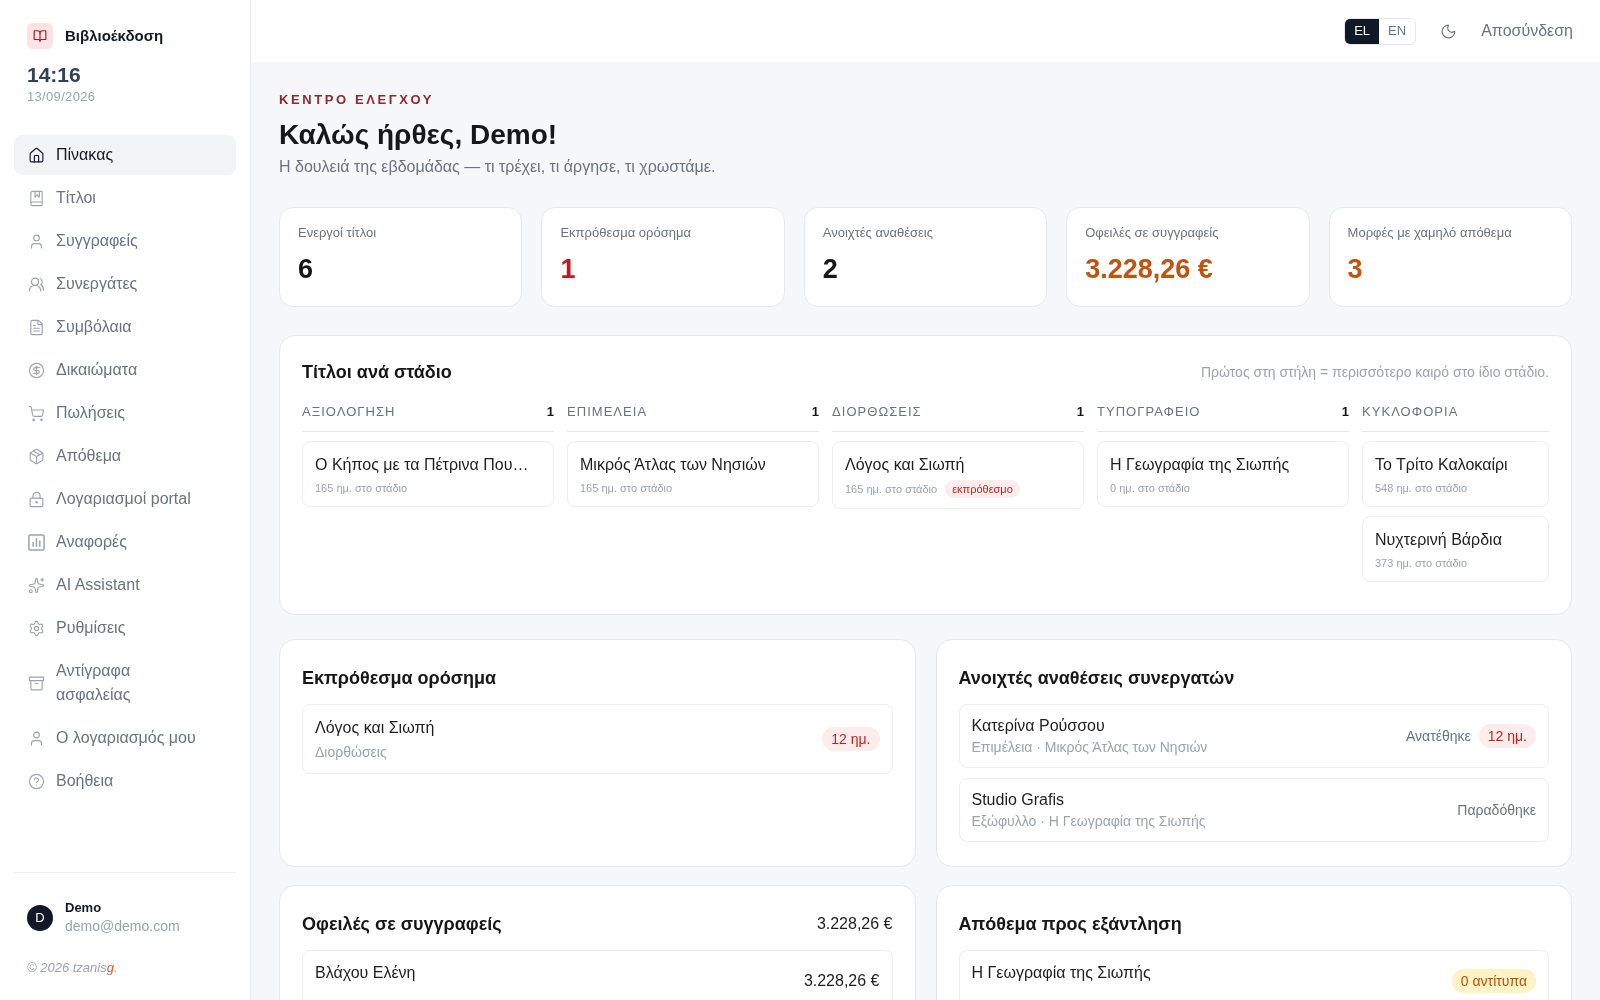 The width and height of the screenshot is (1600, 1000). What do you see at coordinates (1438, 540) in the screenshot?
I see `card-title: Νυχτερινή Βάρδια` at bounding box center [1438, 540].